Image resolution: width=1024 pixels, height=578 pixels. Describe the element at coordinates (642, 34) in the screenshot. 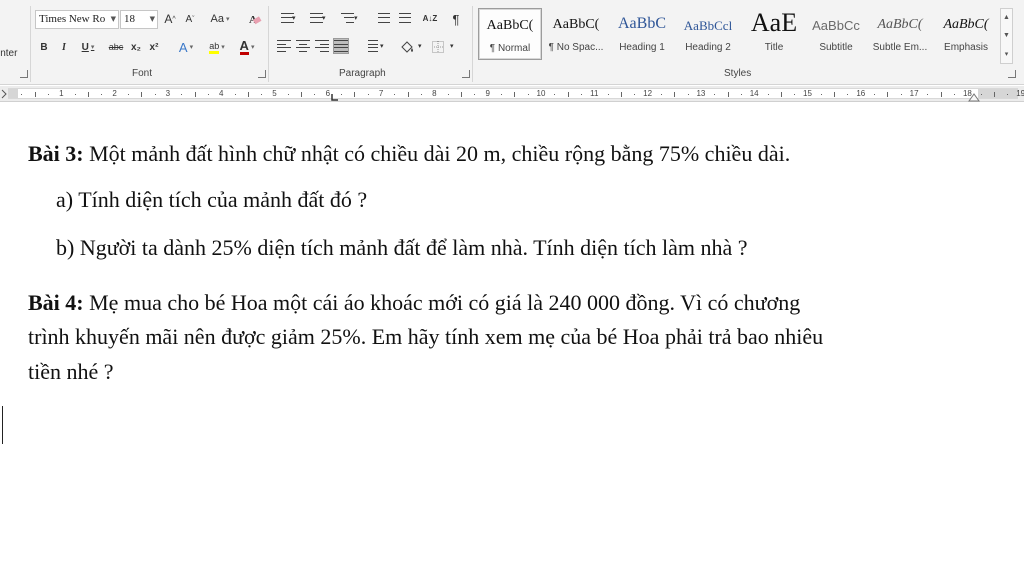

I see `style-heading-1: AaBbC Heading 1` at that location.